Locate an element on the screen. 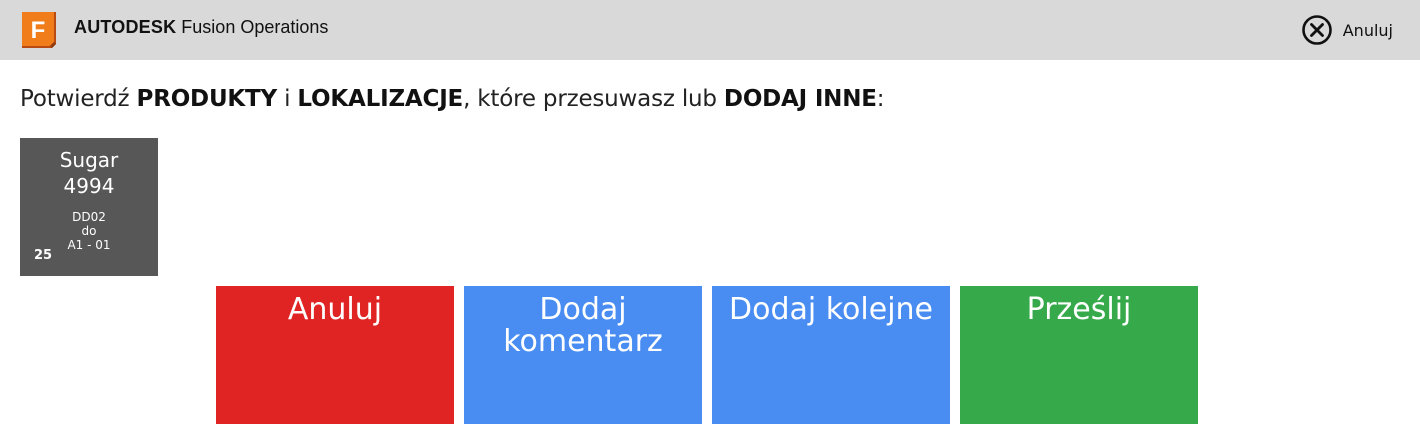  prompt-locations: LOKALIZACJE is located at coordinates (380, 99).